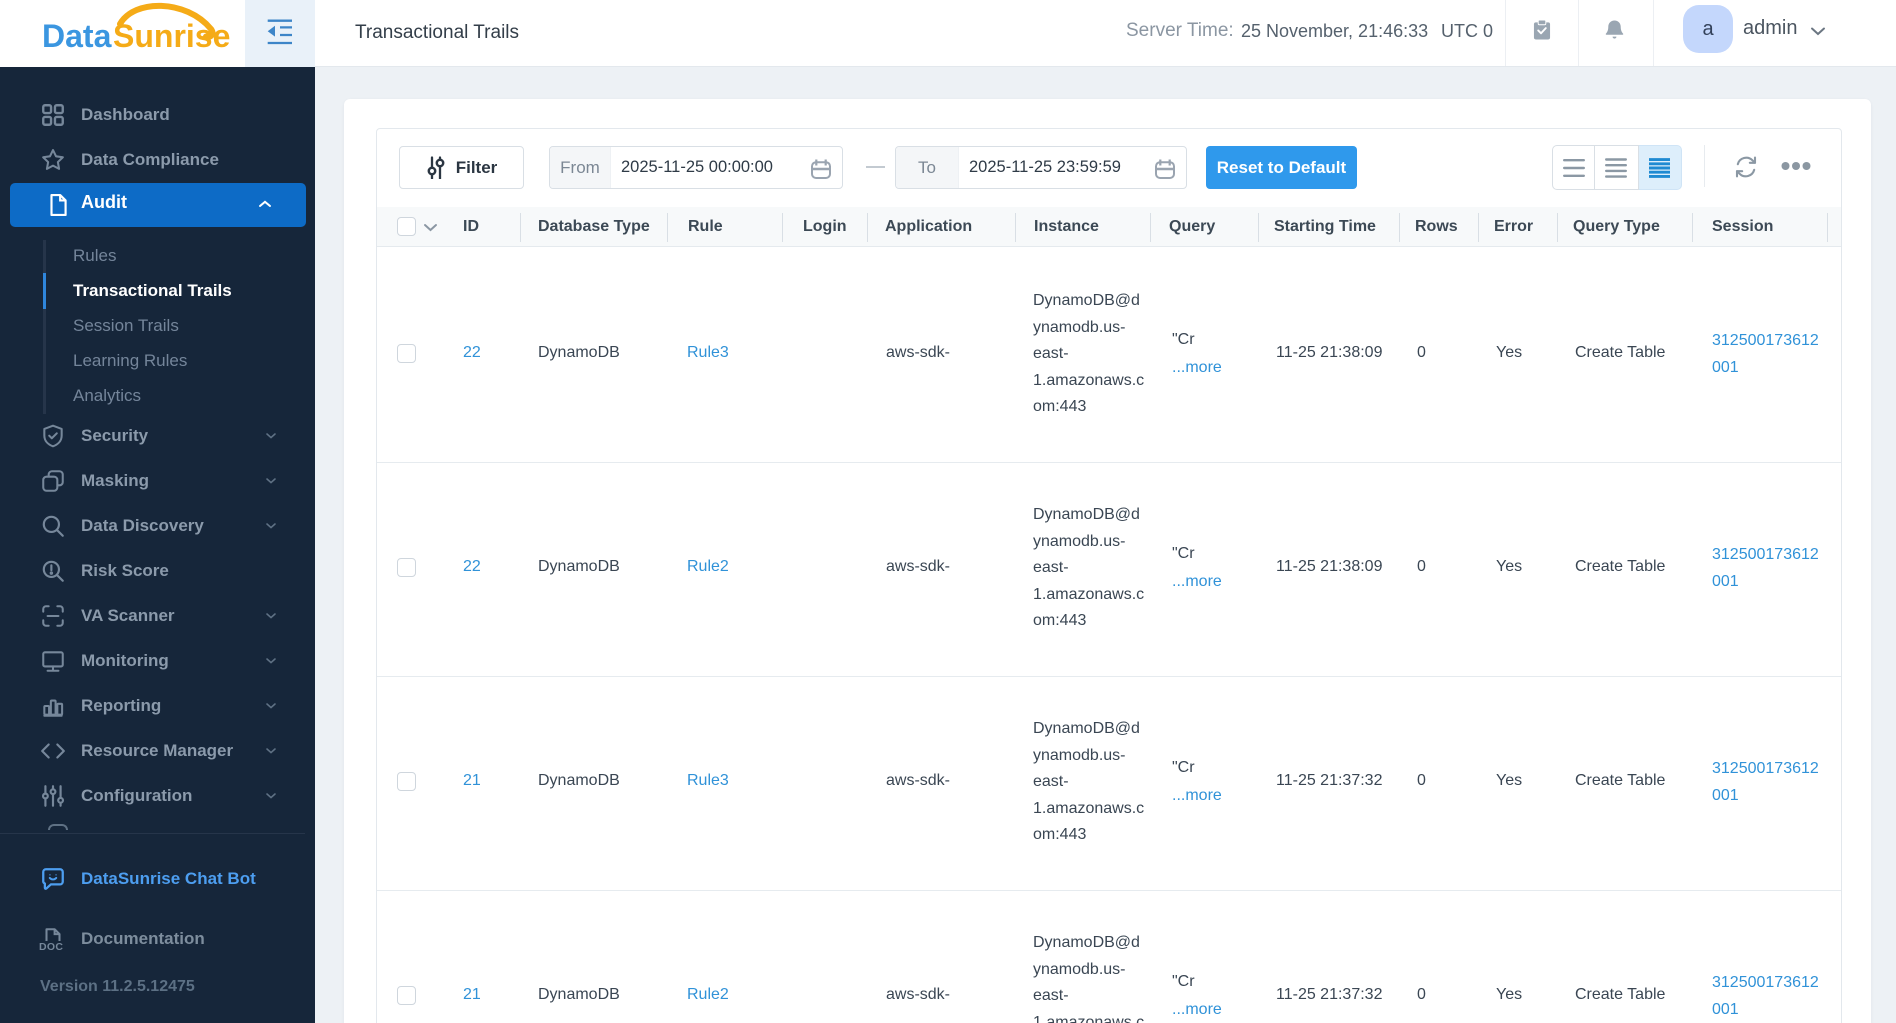 The height and width of the screenshot is (1023, 1896). Describe the element at coordinates (171, 36) in the screenshot. I see `svg-text: Sunrise` at that location.